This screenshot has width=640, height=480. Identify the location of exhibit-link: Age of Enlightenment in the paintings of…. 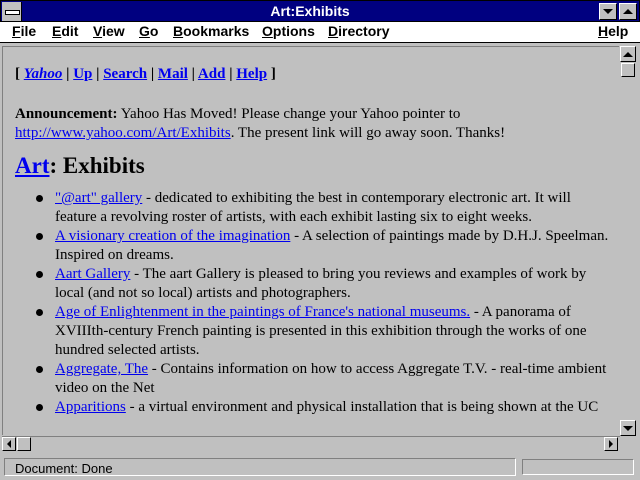
(262, 312).